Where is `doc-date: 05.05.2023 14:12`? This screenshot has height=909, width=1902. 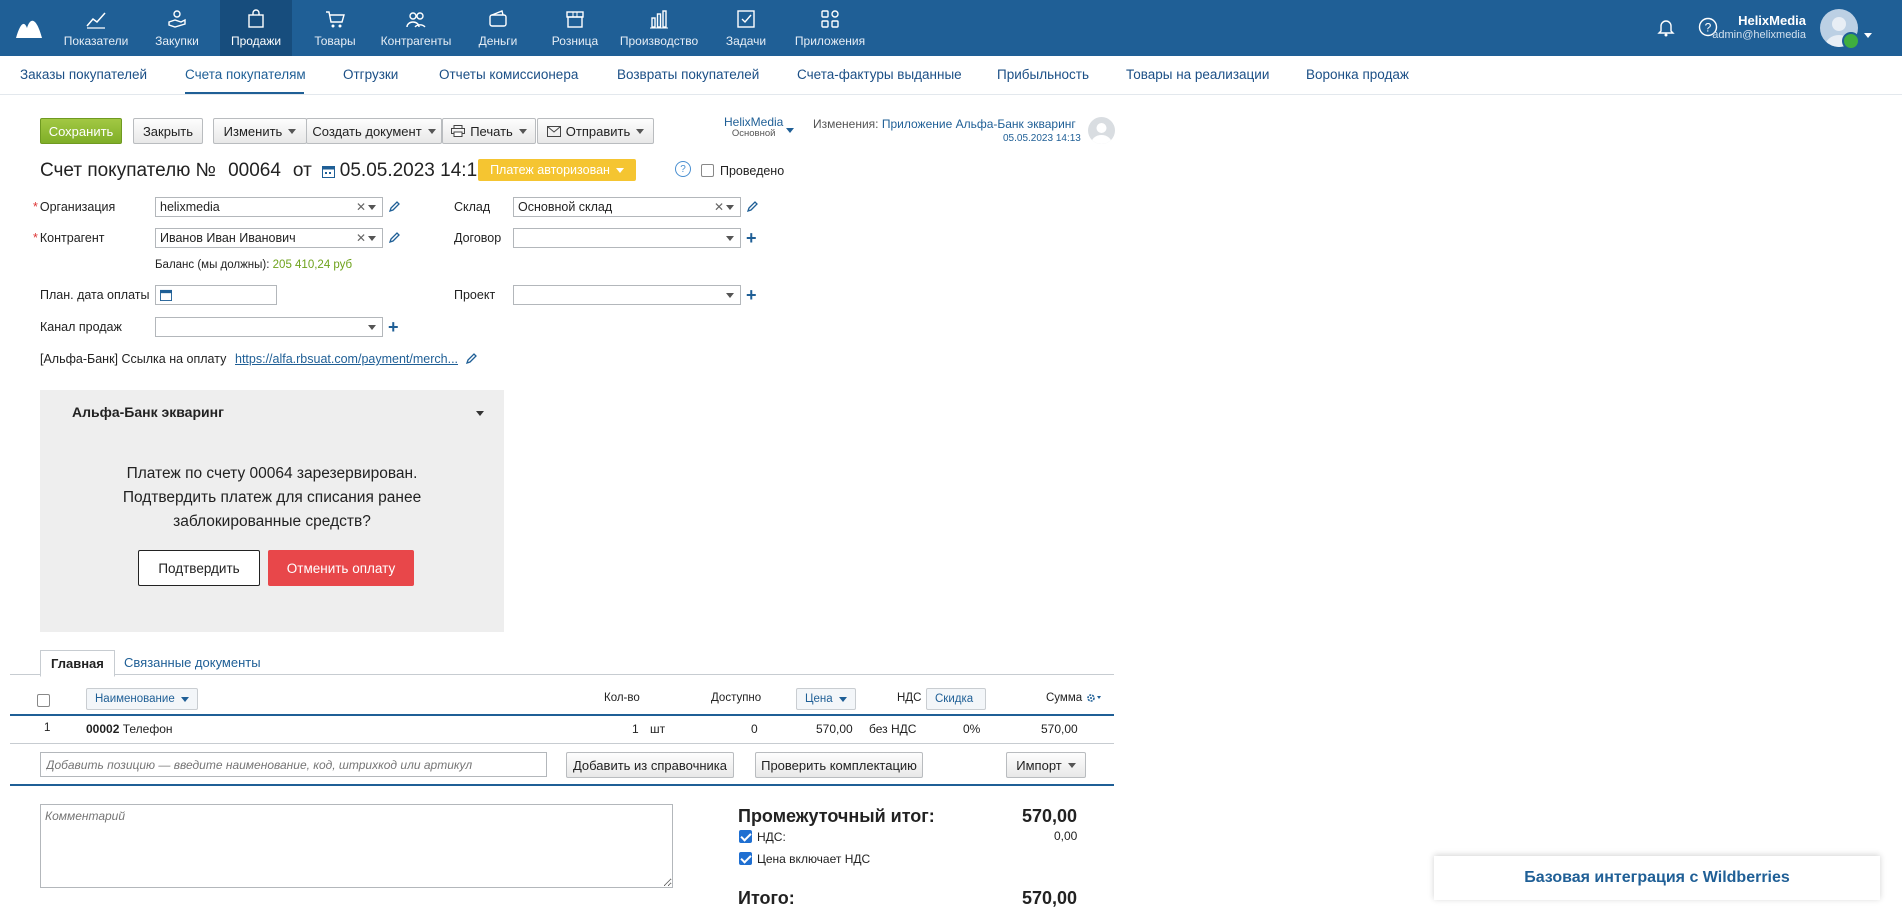
doc-date: 05.05.2023 14:12 is located at coordinates (414, 171).